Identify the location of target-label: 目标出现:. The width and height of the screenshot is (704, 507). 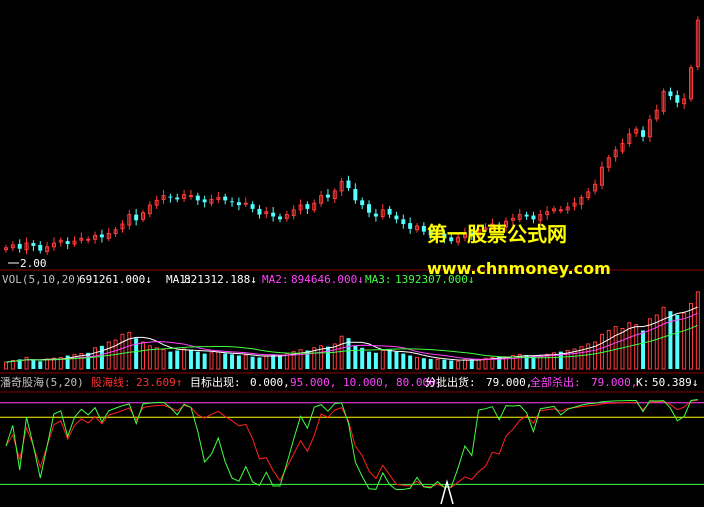
(215, 382).